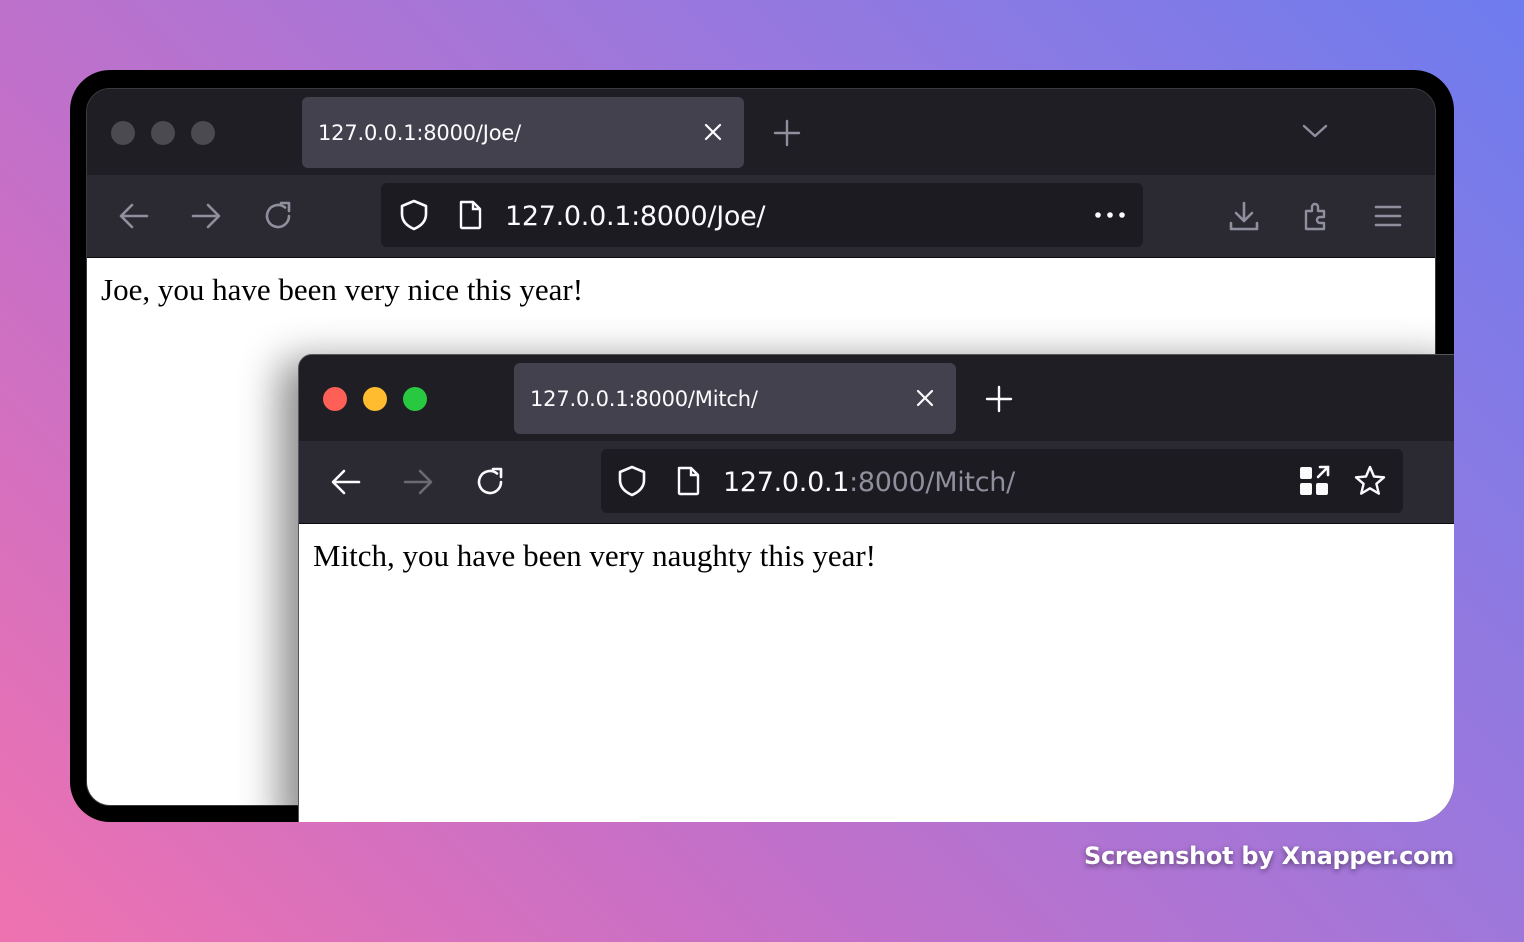 Image resolution: width=1524 pixels, height=942 pixels. What do you see at coordinates (420, 132) in the screenshot?
I see `tab-title: 127.0.0.1:8000/Joe/` at bounding box center [420, 132].